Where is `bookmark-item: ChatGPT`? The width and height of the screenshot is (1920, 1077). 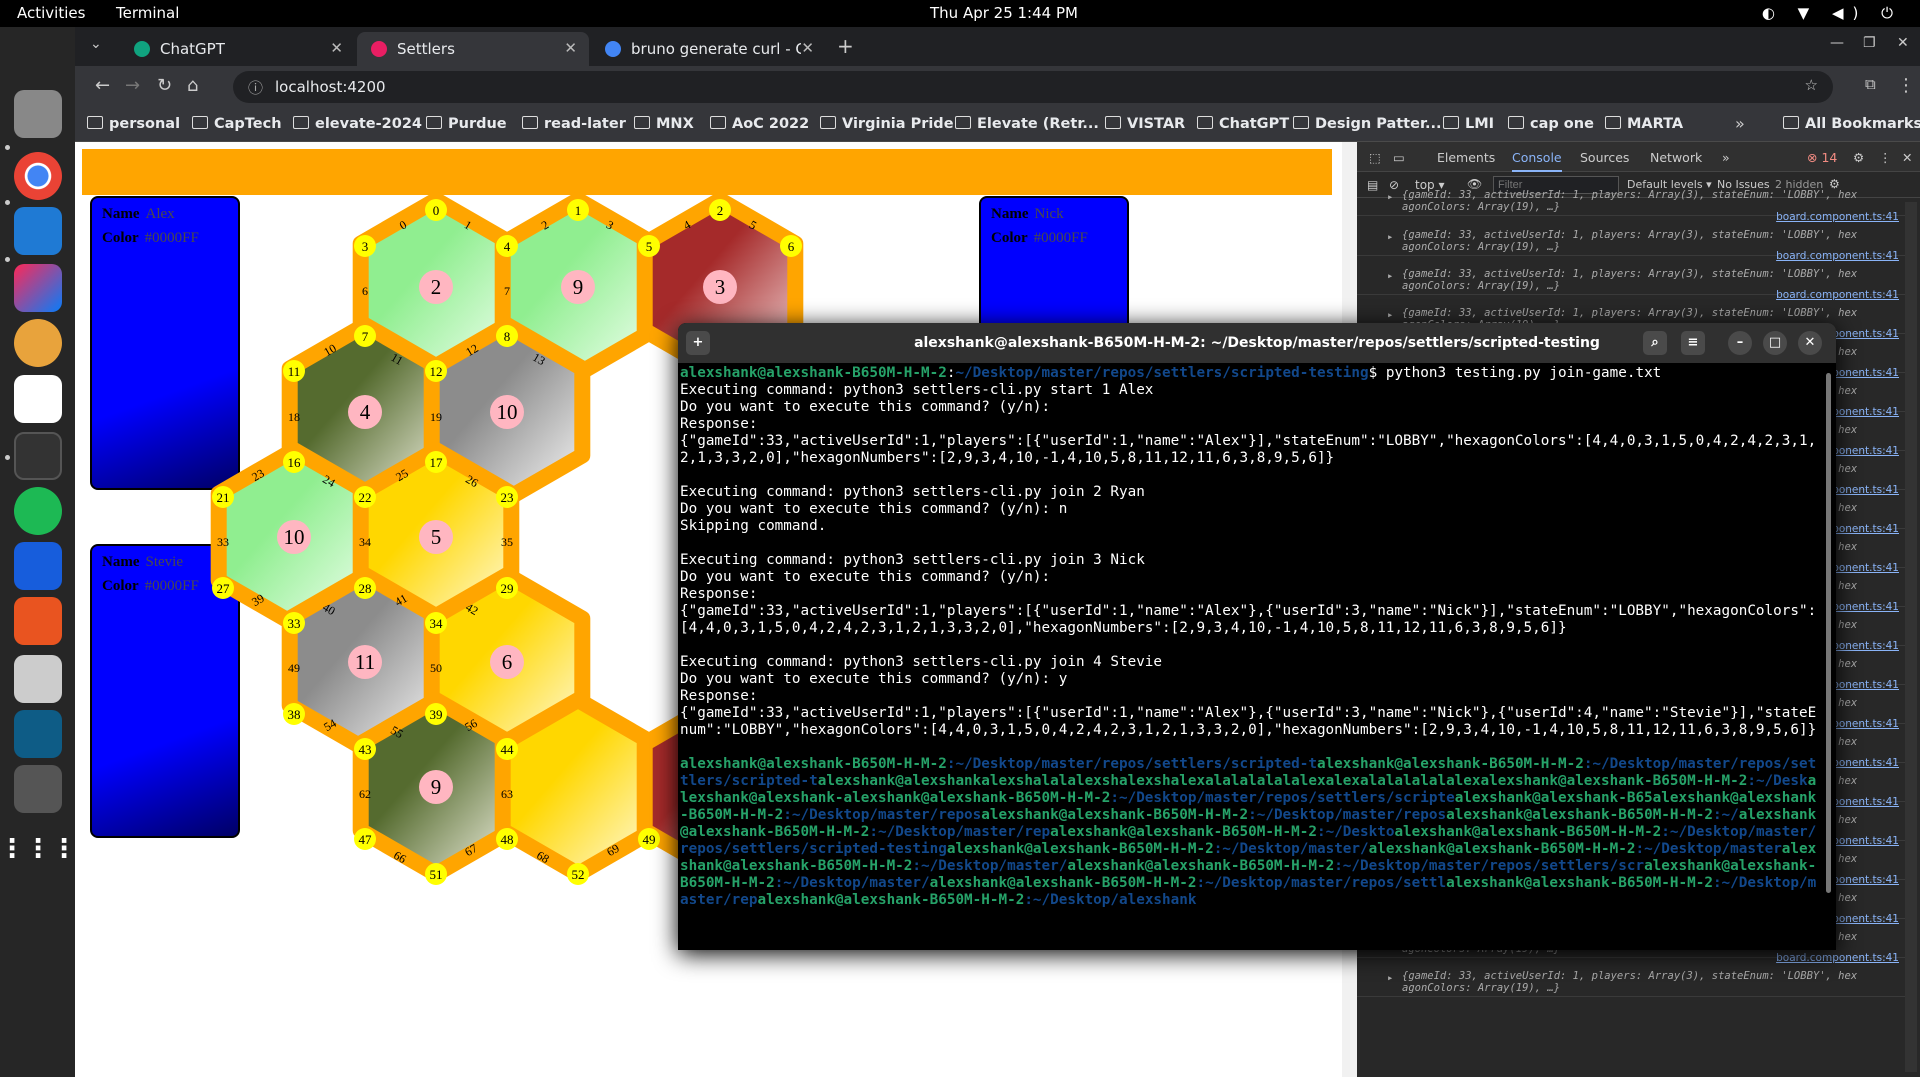
bookmark-item: ChatGPT is located at coordinates (1243, 124).